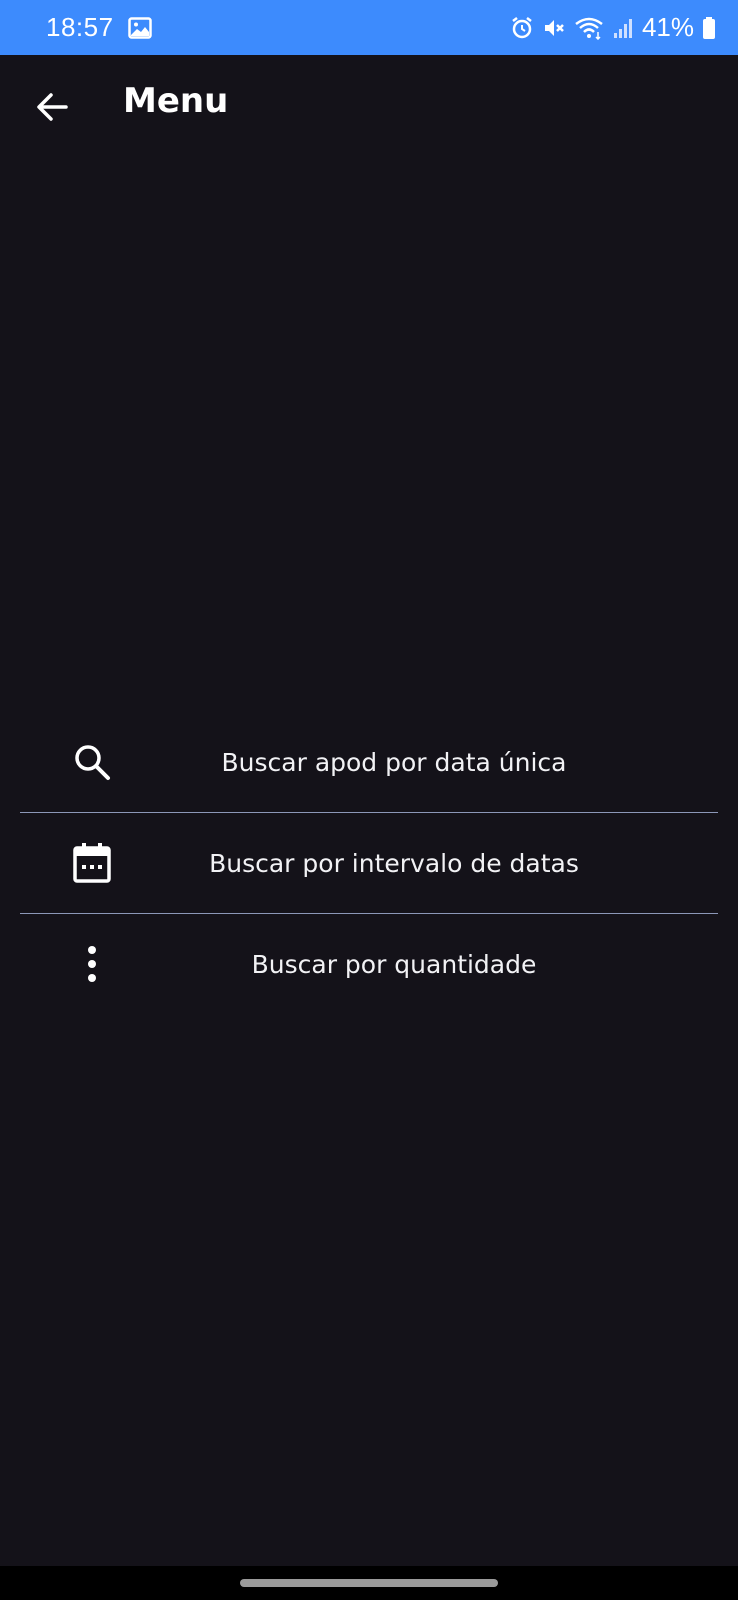 This screenshot has height=1600, width=738. What do you see at coordinates (623, 28) in the screenshot?
I see `signal-icon` at bounding box center [623, 28].